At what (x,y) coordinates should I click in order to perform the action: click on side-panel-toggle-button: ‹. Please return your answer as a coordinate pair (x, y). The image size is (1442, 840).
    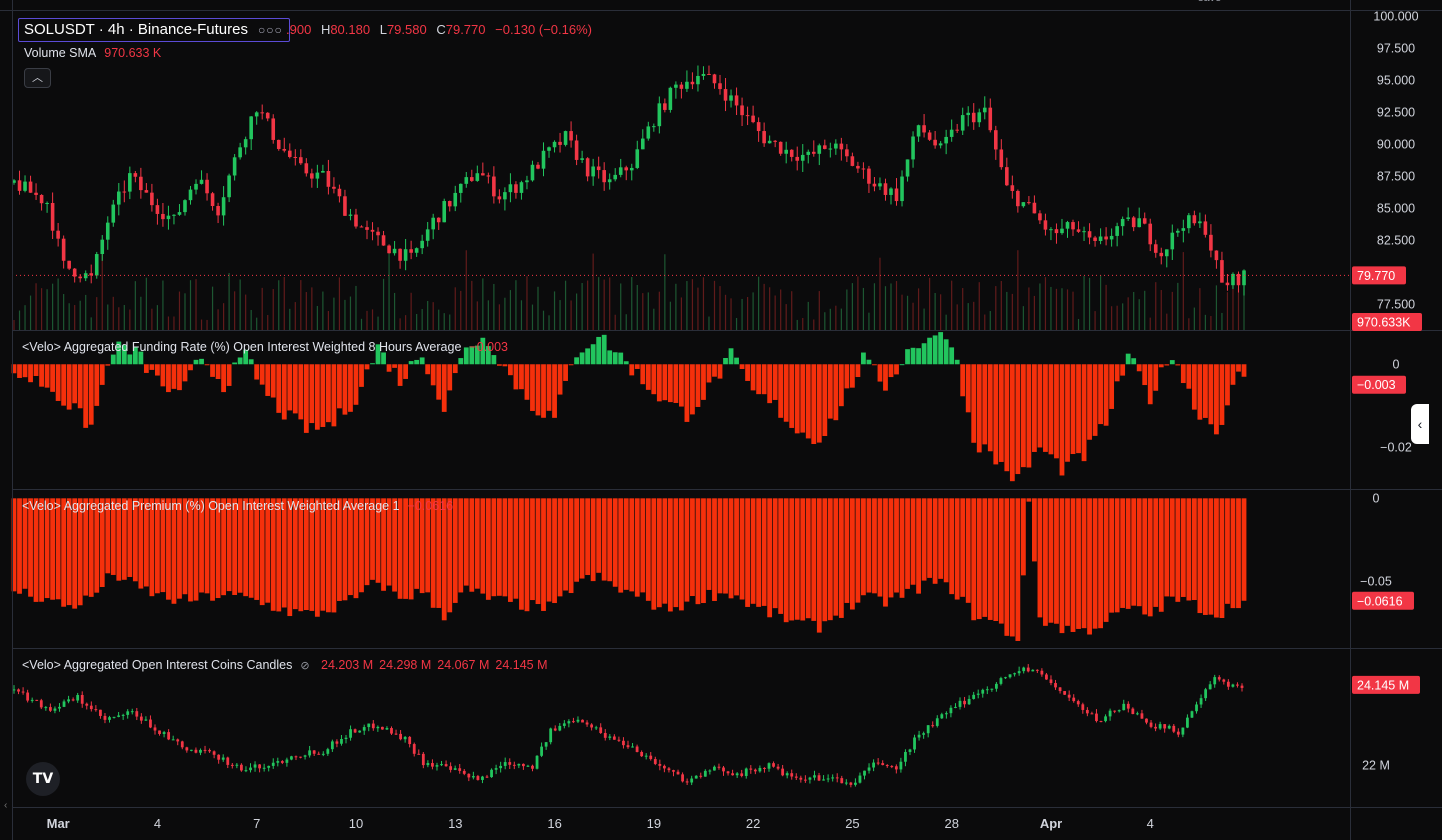
    Looking at the image, I should click on (1420, 424).